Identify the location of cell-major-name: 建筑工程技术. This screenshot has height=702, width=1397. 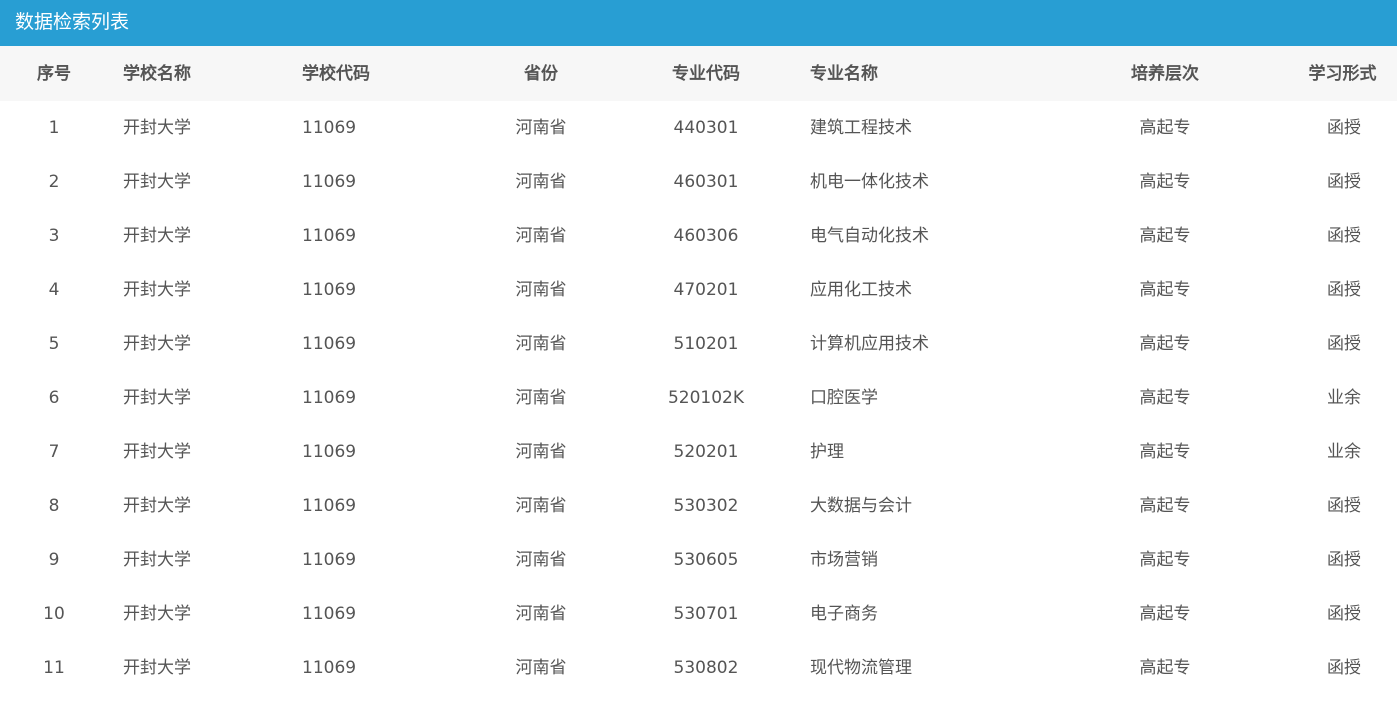
(861, 128).